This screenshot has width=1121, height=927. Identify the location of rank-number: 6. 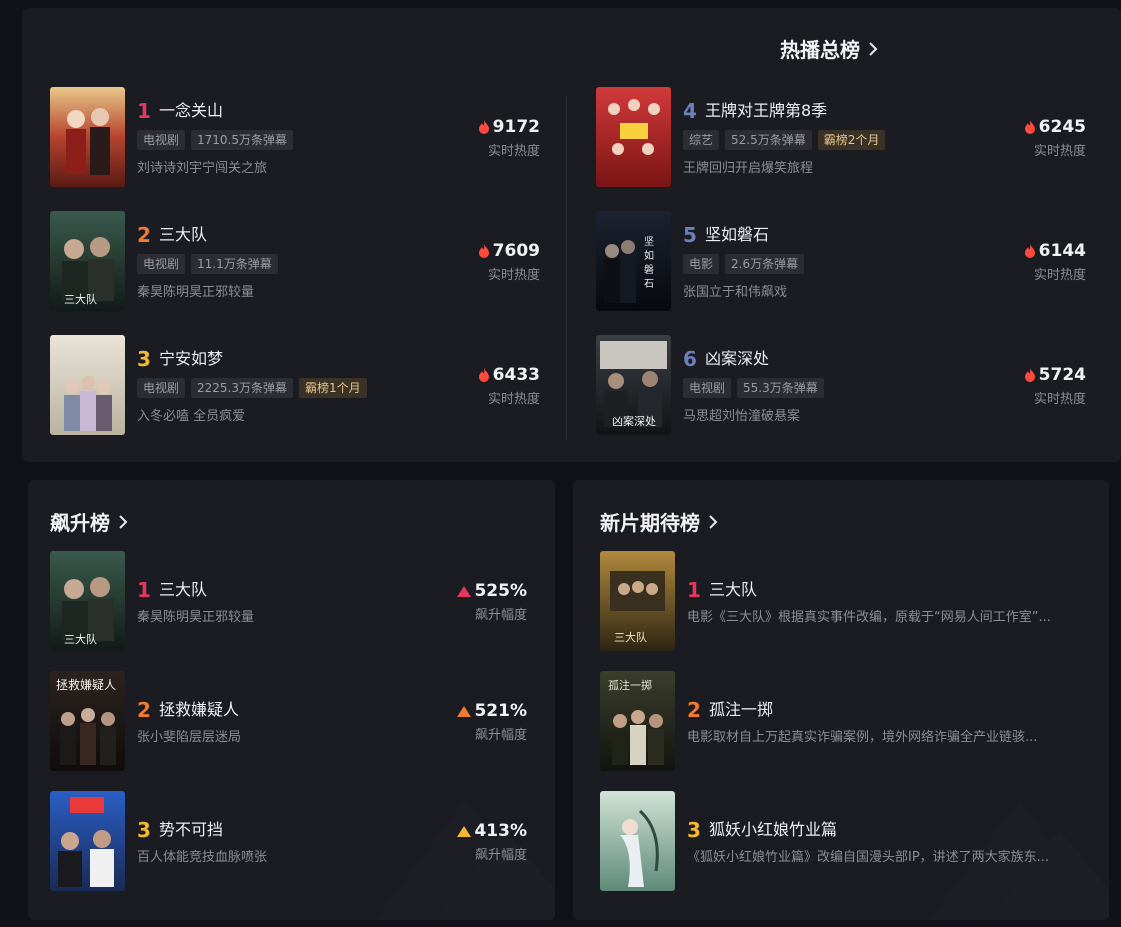
(690, 359).